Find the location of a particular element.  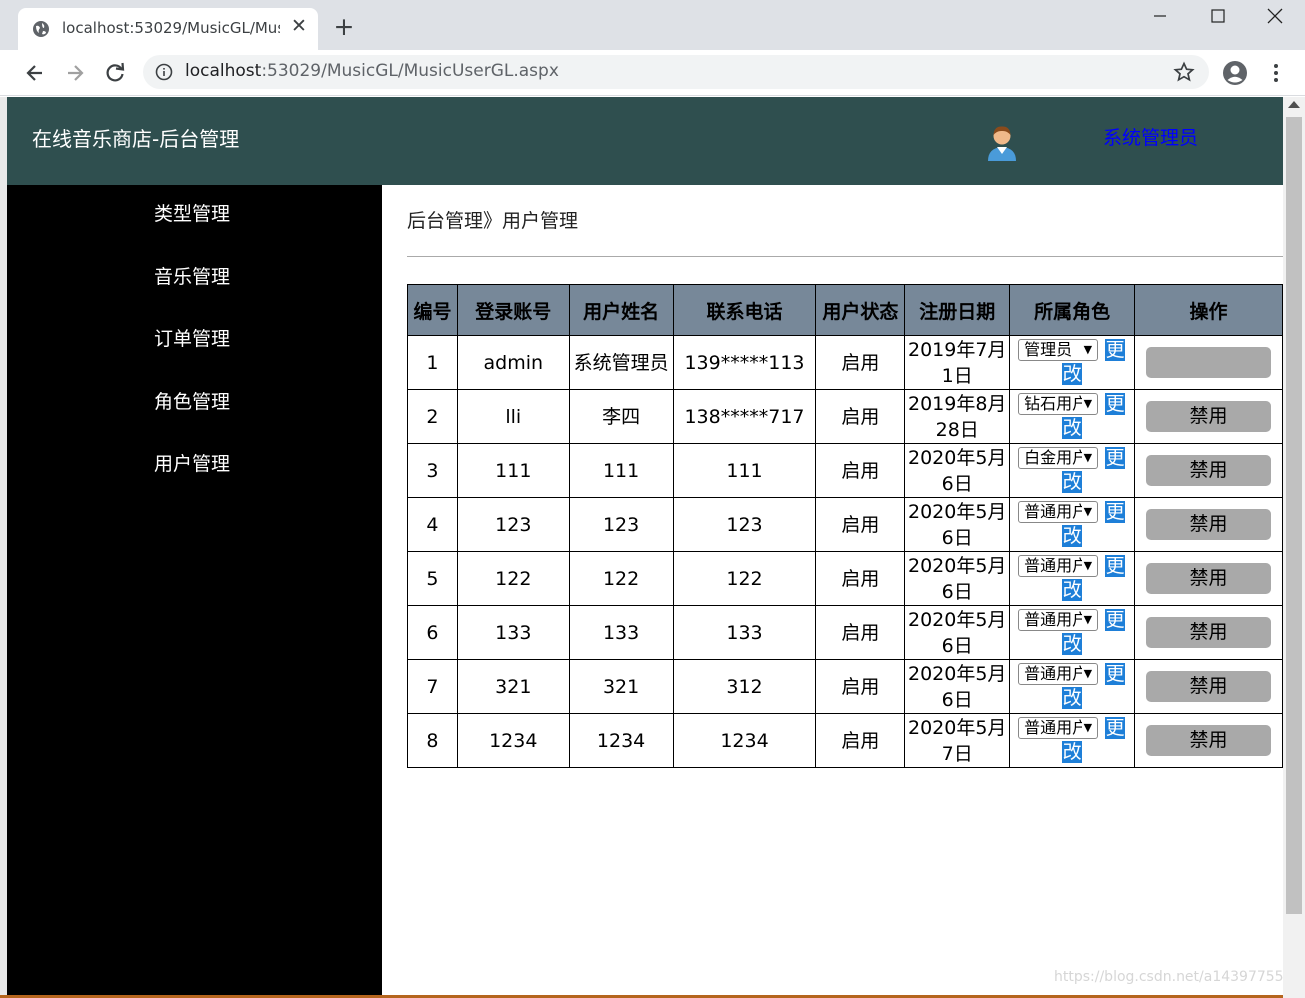

action-button is located at coordinates (1209, 362).